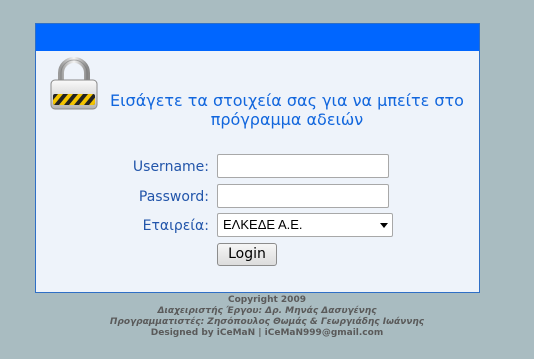  Describe the element at coordinates (257, 37) in the screenshot. I see `panel-header-bar` at that location.